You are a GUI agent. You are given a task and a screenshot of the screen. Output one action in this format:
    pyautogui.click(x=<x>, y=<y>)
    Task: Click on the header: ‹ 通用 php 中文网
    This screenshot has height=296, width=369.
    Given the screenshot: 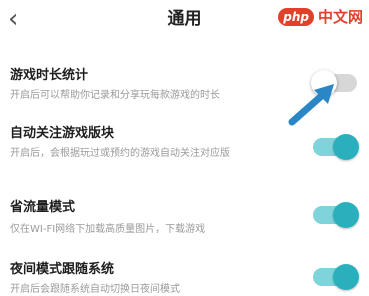 What is the action you would take?
    pyautogui.click(x=184, y=20)
    